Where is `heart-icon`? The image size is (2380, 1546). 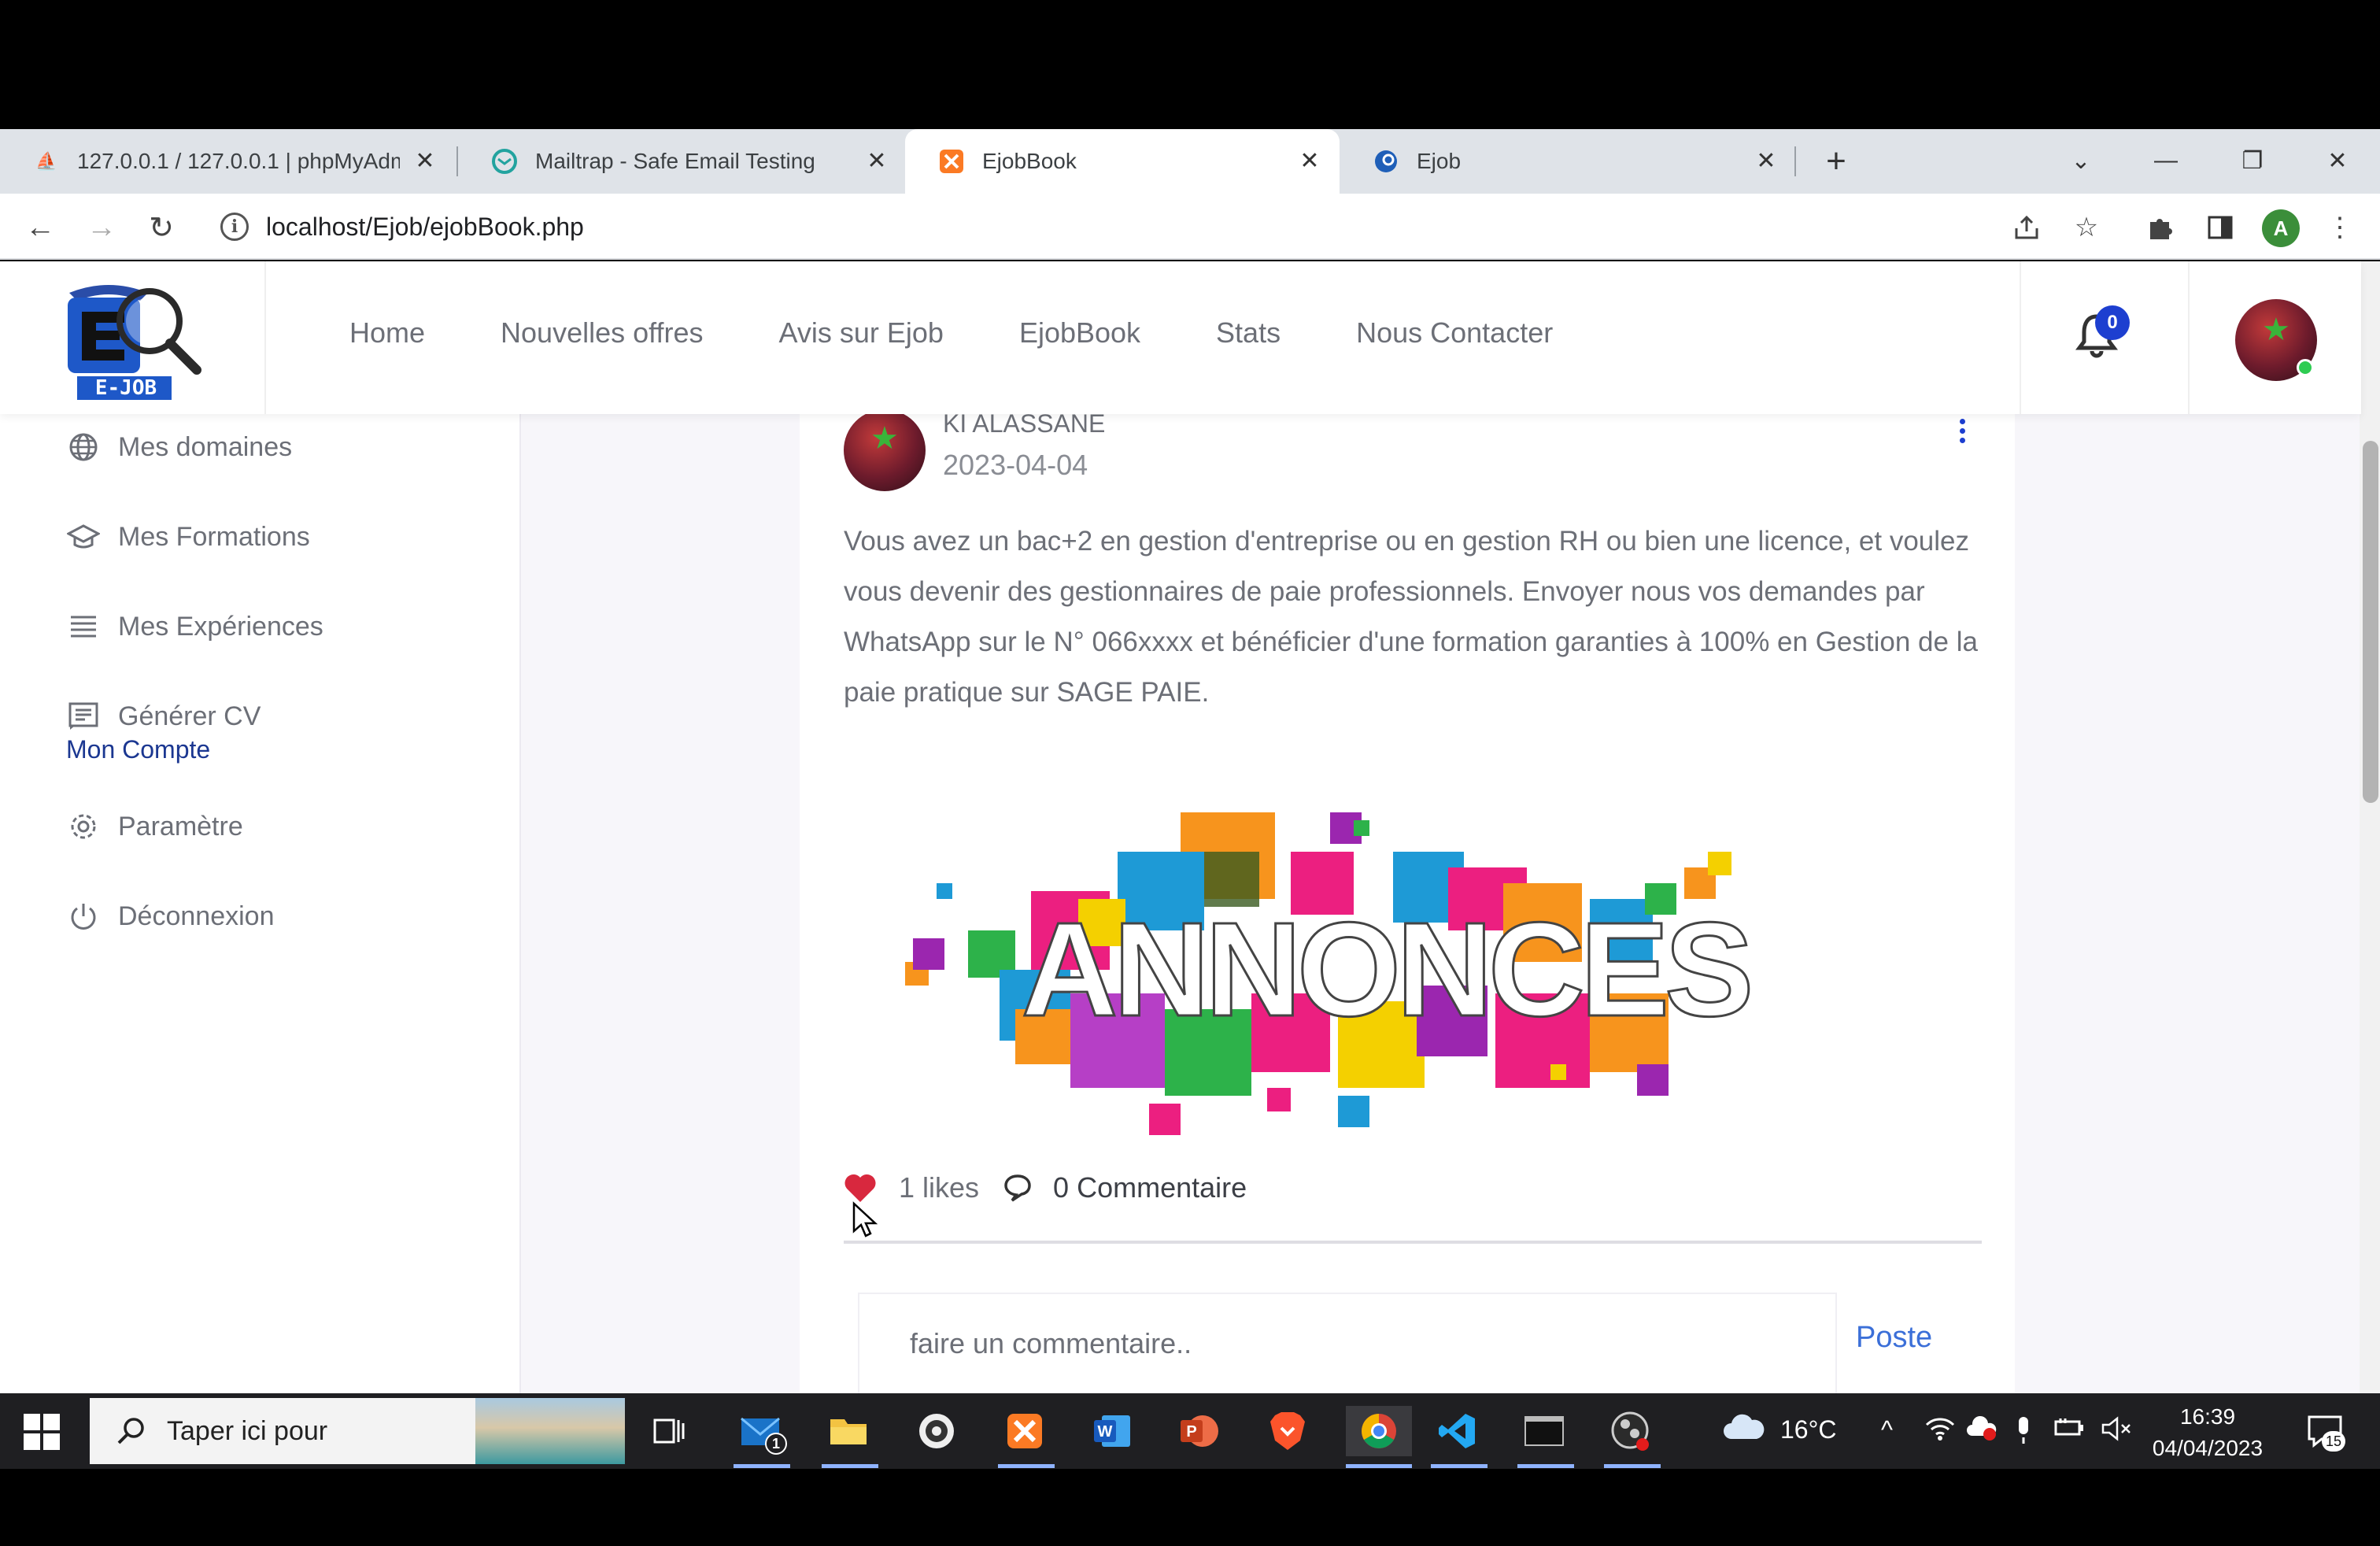 heart-icon is located at coordinates (860, 1188).